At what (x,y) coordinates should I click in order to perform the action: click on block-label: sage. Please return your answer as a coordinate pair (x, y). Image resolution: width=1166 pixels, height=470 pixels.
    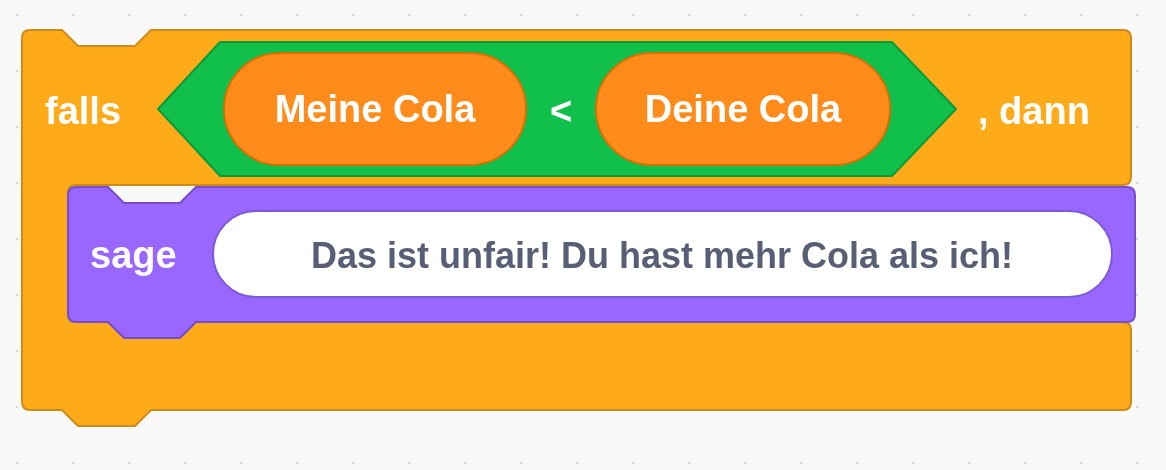
    Looking at the image, I should click on (133, 255).